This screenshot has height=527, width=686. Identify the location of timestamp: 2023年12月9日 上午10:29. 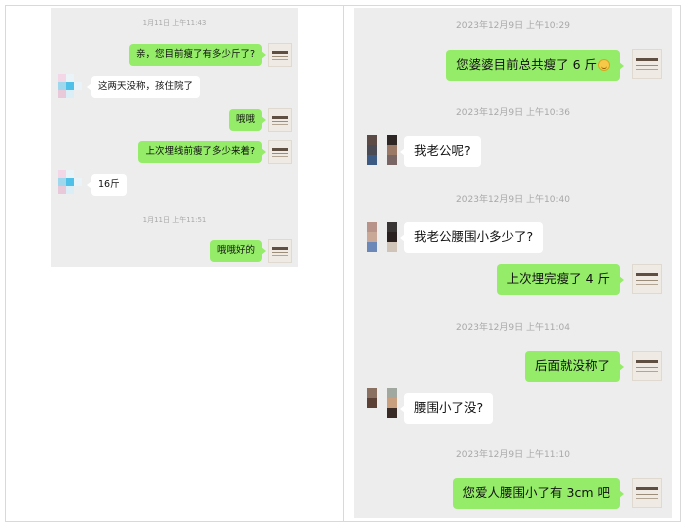
(513, 26).